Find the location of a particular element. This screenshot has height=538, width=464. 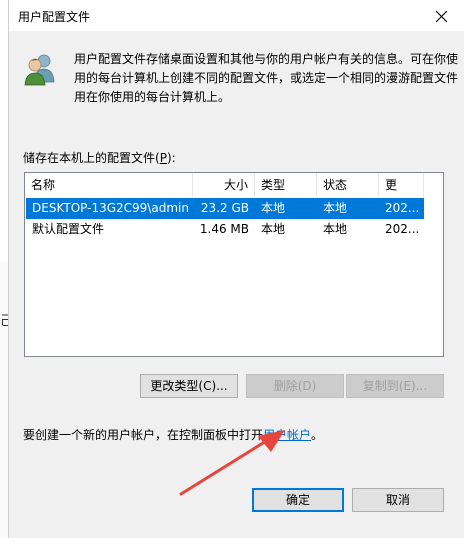

dialog-title: 用户配置文件 is located at coordinates (54, 17).